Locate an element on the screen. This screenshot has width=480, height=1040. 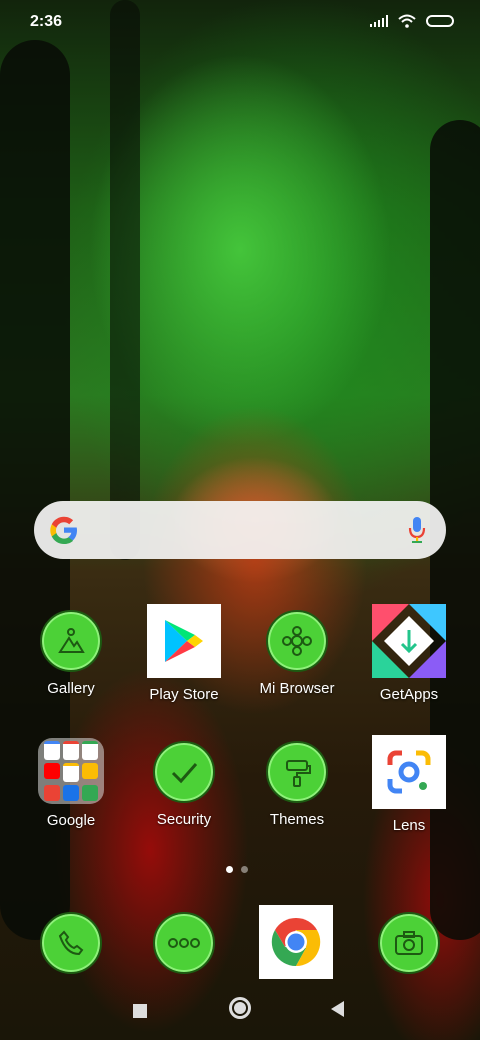
app-label: Play Store is located at coordinates (184, 694).